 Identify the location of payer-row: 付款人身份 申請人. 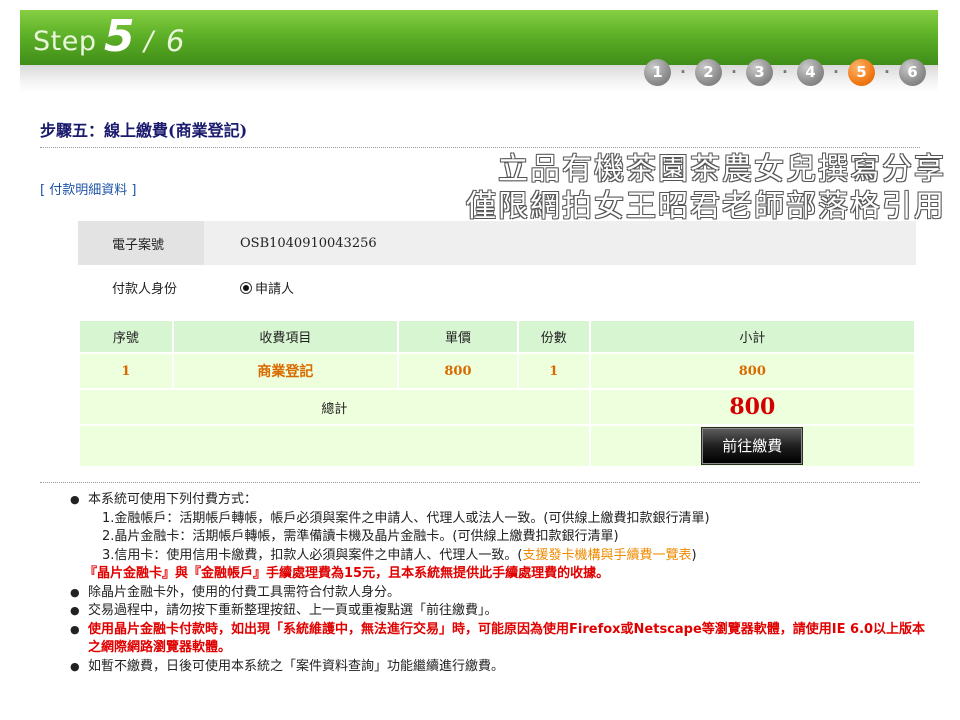
(497, 287).